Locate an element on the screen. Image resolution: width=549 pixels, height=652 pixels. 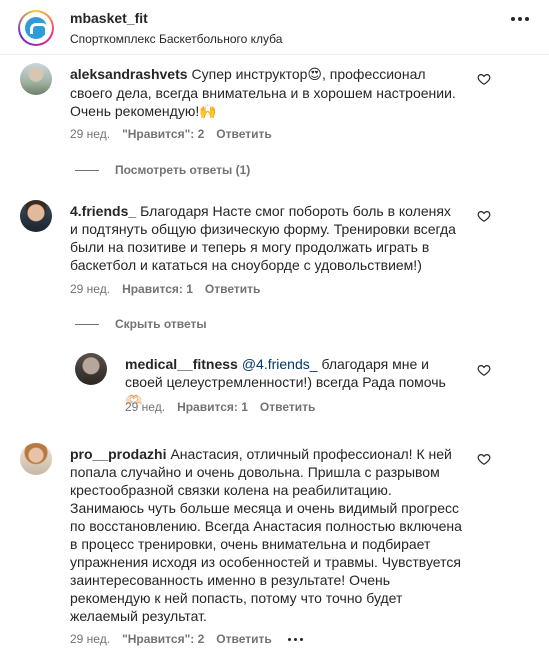
logo-inner is located at coordinates (36, 28).